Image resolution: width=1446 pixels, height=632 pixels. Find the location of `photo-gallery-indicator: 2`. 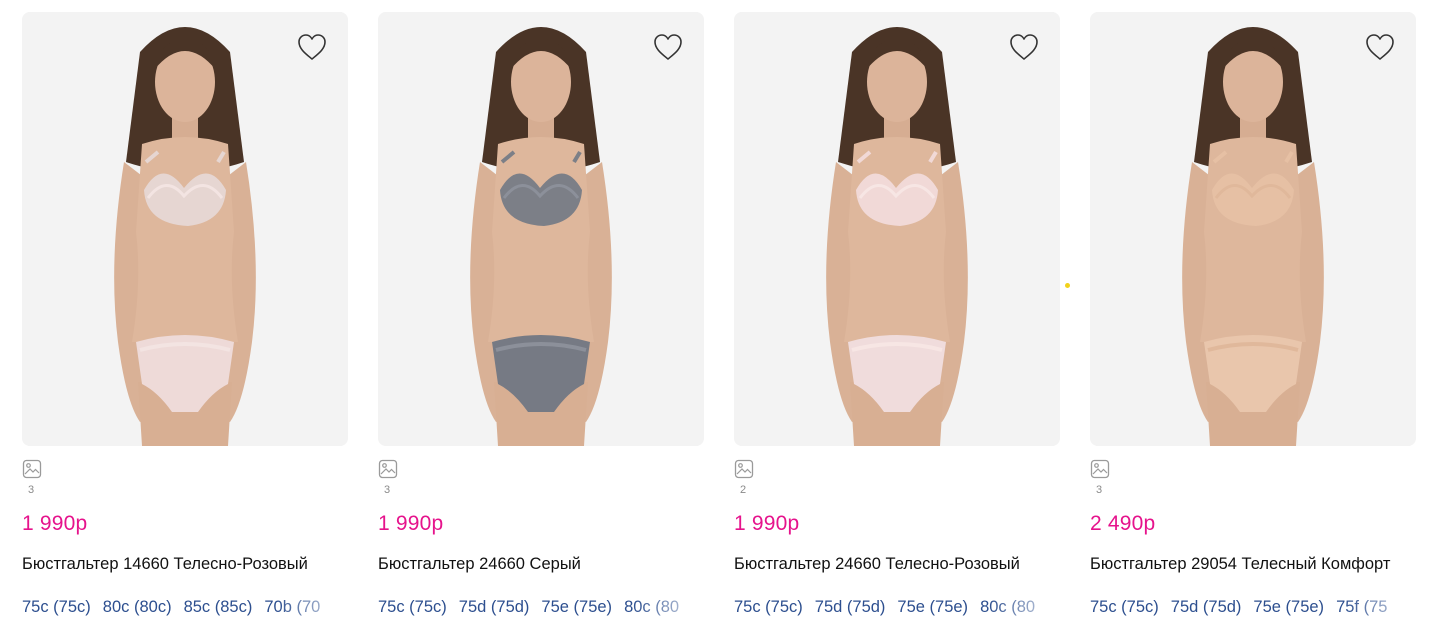

photo-gallery-indicator: 2 is located at coordinates (746, 477).